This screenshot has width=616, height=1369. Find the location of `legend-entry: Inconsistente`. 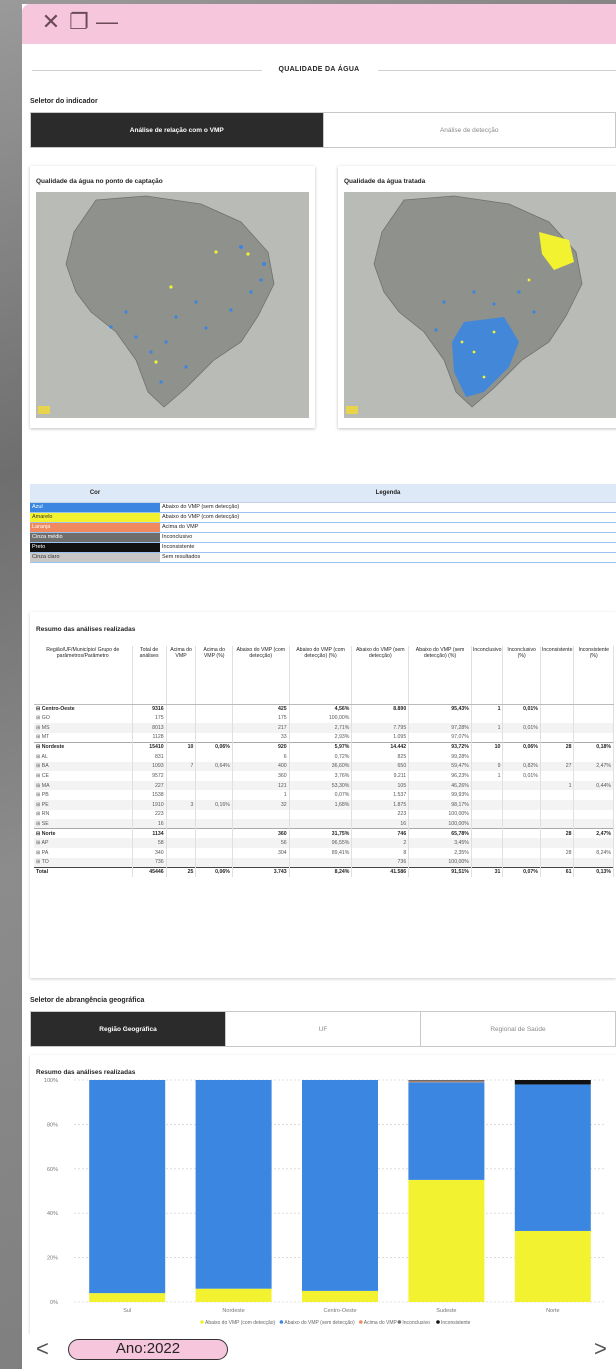

legend-entry: Inconsistente is located at coordinates (456, 1323).